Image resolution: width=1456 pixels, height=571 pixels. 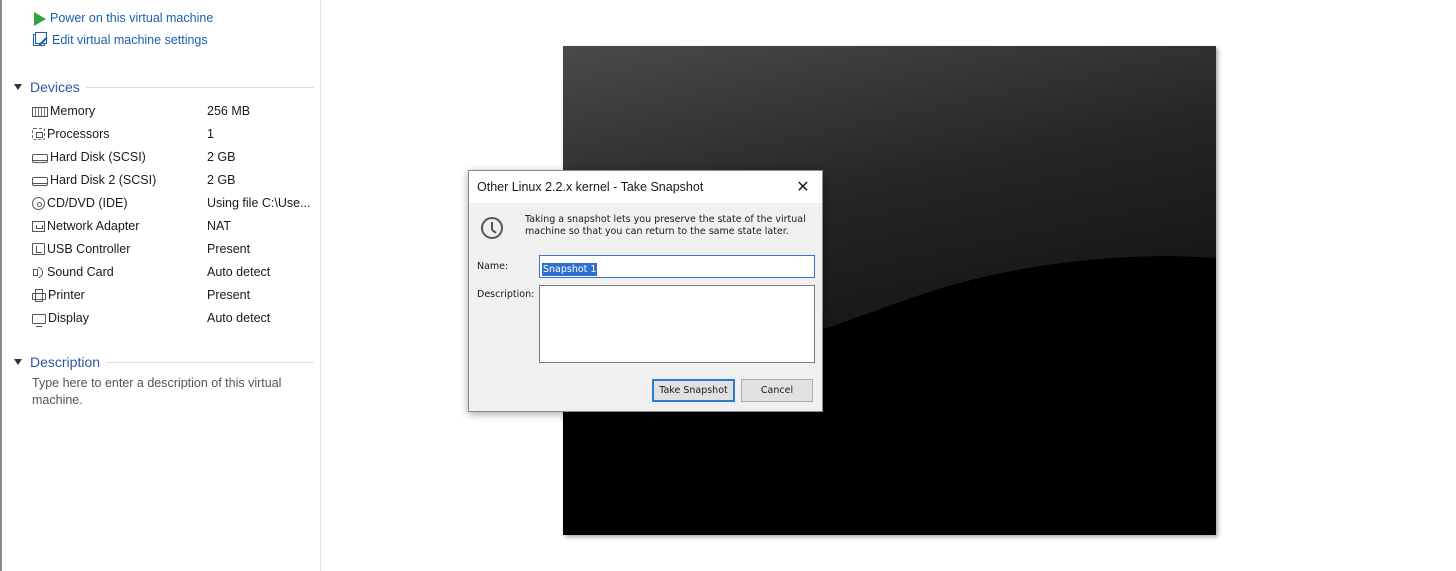 I want to click on description-title: Description, so click(x=65, y=362).